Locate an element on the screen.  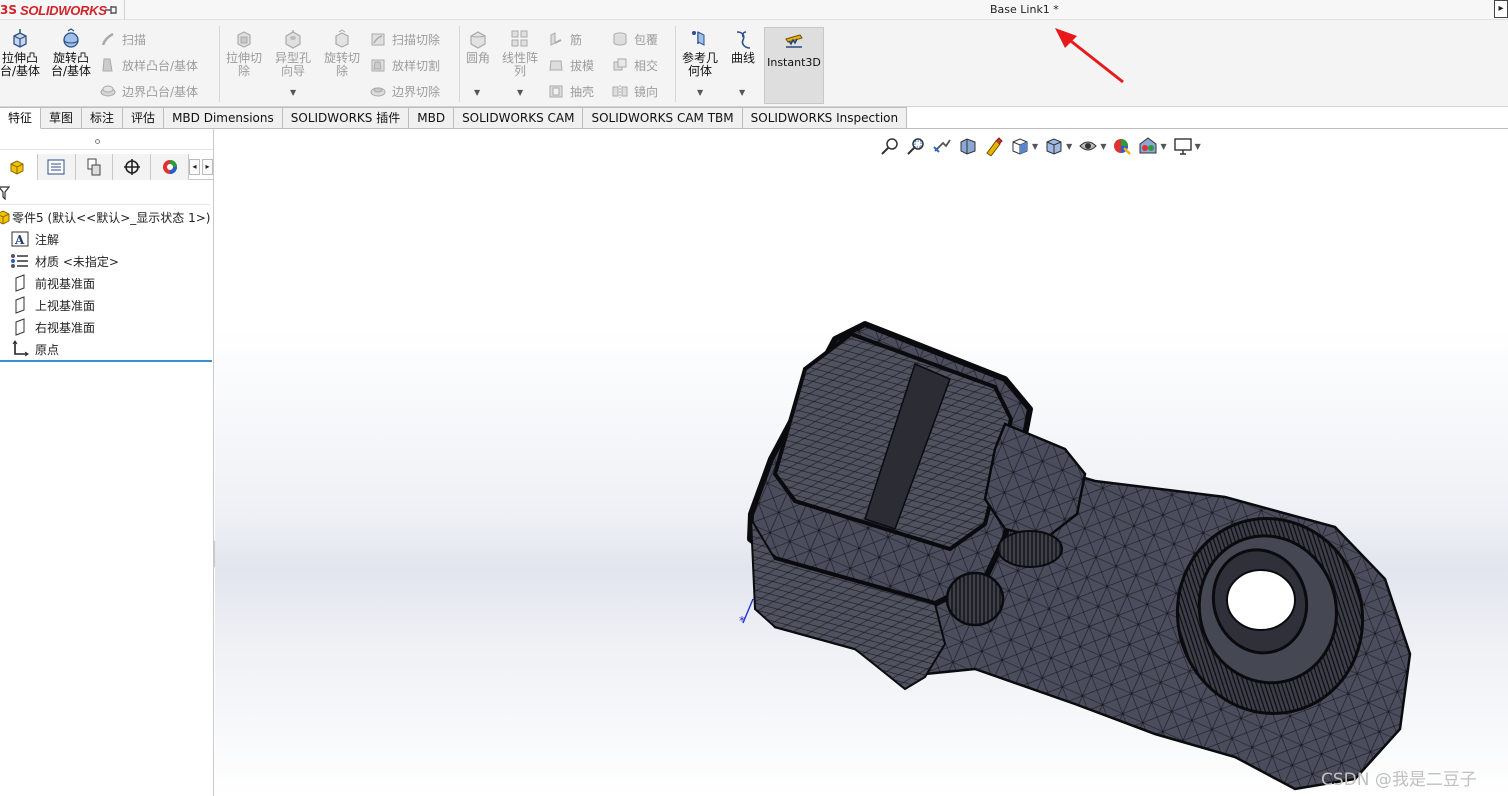
lofted-cut-icon is located at coordinates (378, 65).